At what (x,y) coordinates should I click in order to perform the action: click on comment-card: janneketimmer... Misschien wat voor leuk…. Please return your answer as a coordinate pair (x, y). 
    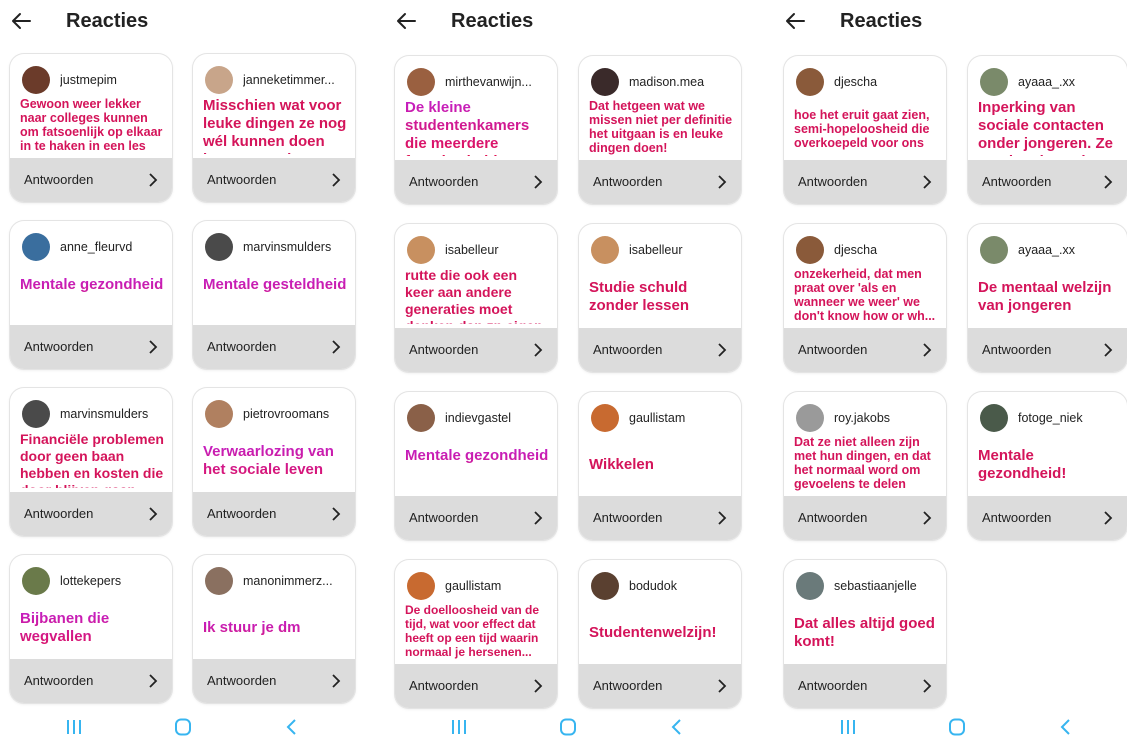
    Looking at the image, I should click on (274, 128).